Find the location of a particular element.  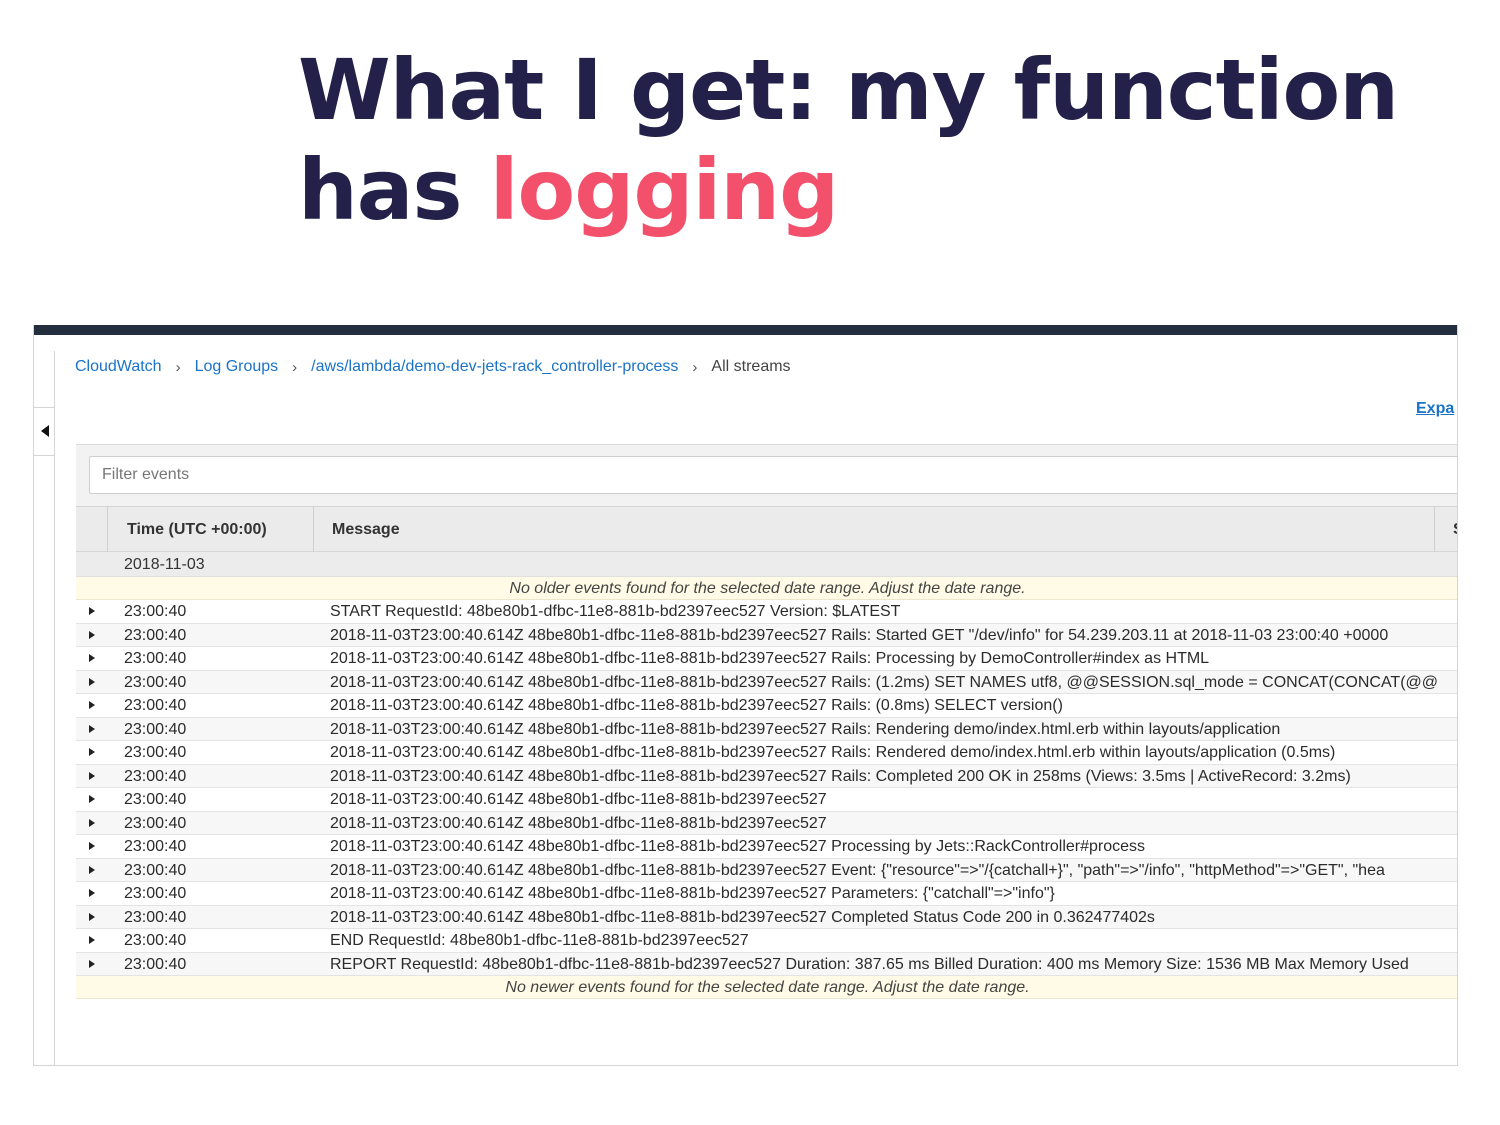

column-header-message: Message is located at coordinates (366, 530).